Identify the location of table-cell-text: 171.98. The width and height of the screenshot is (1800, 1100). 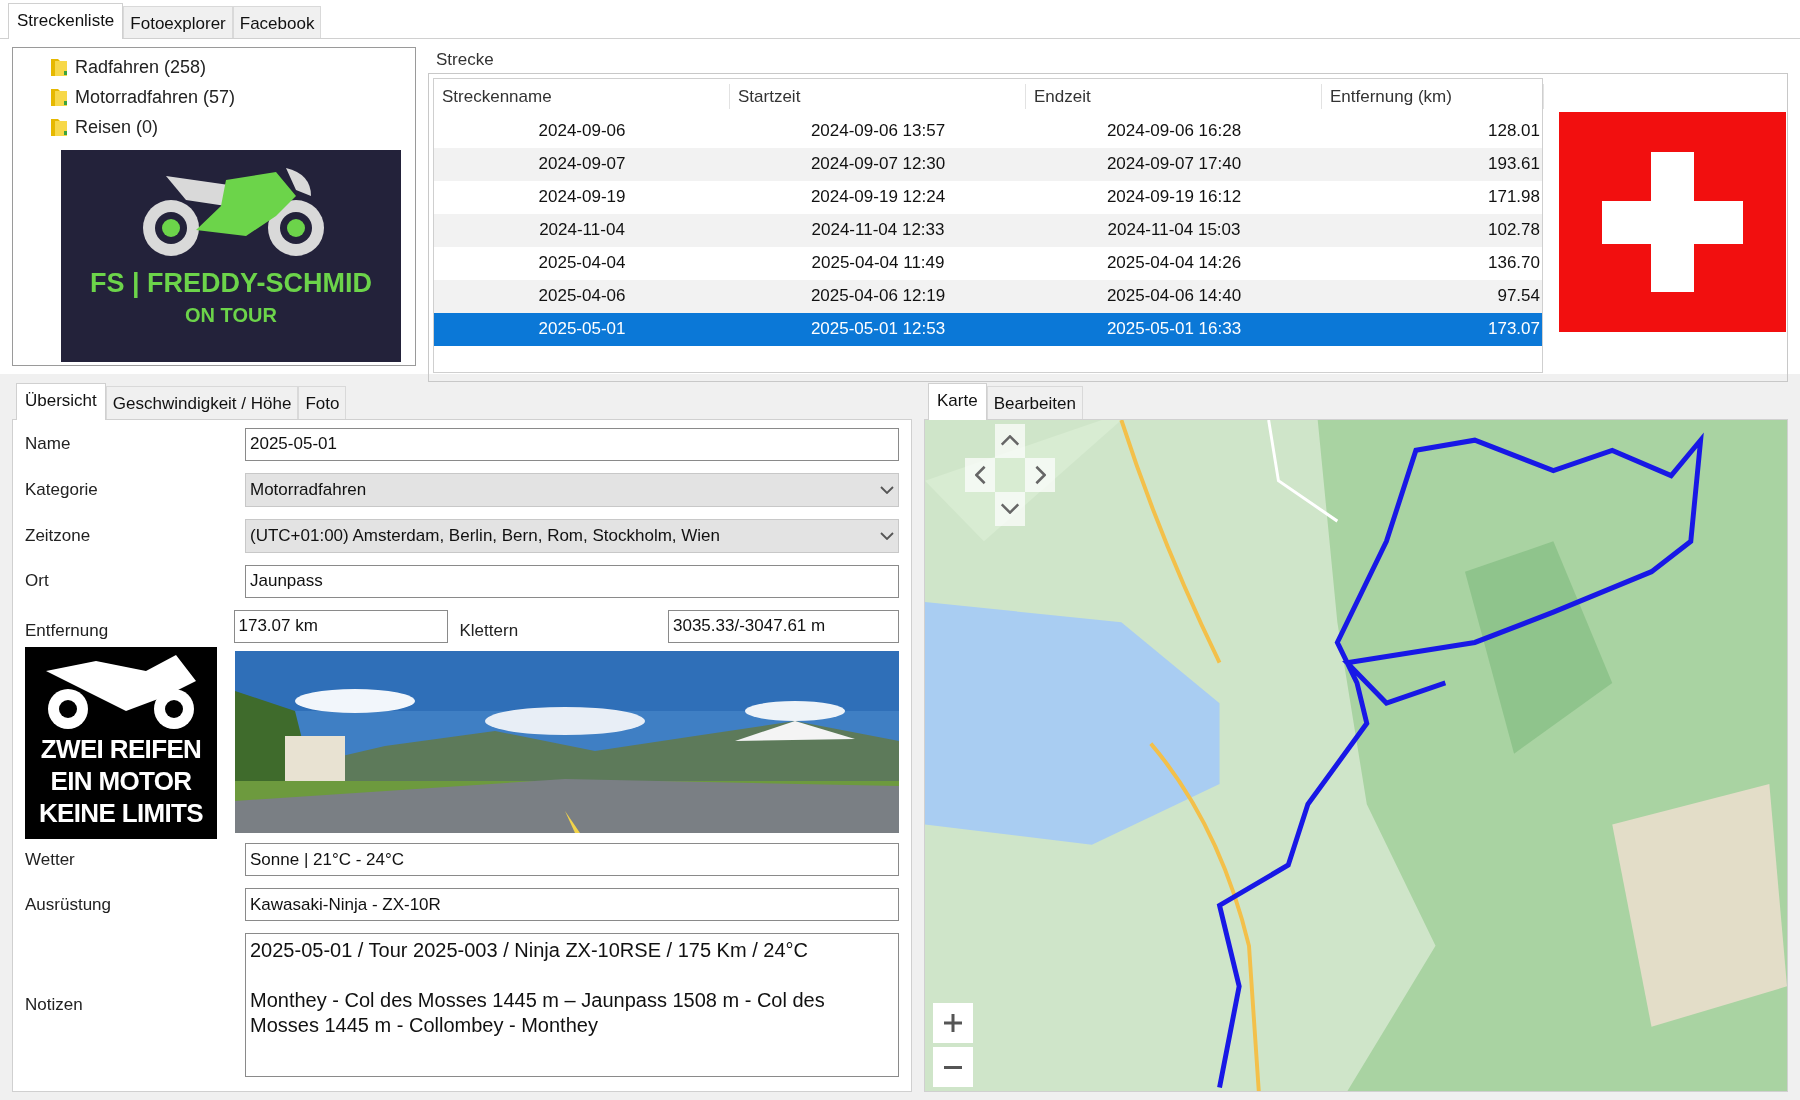
(1514, 197).